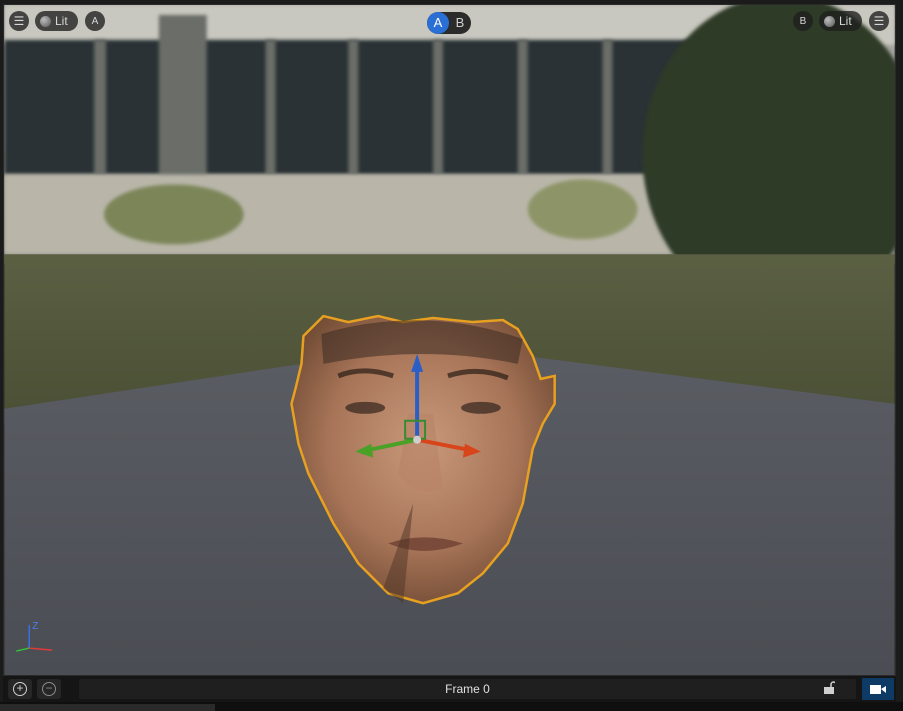  I want to click on camera-icon, so click(878, 689).